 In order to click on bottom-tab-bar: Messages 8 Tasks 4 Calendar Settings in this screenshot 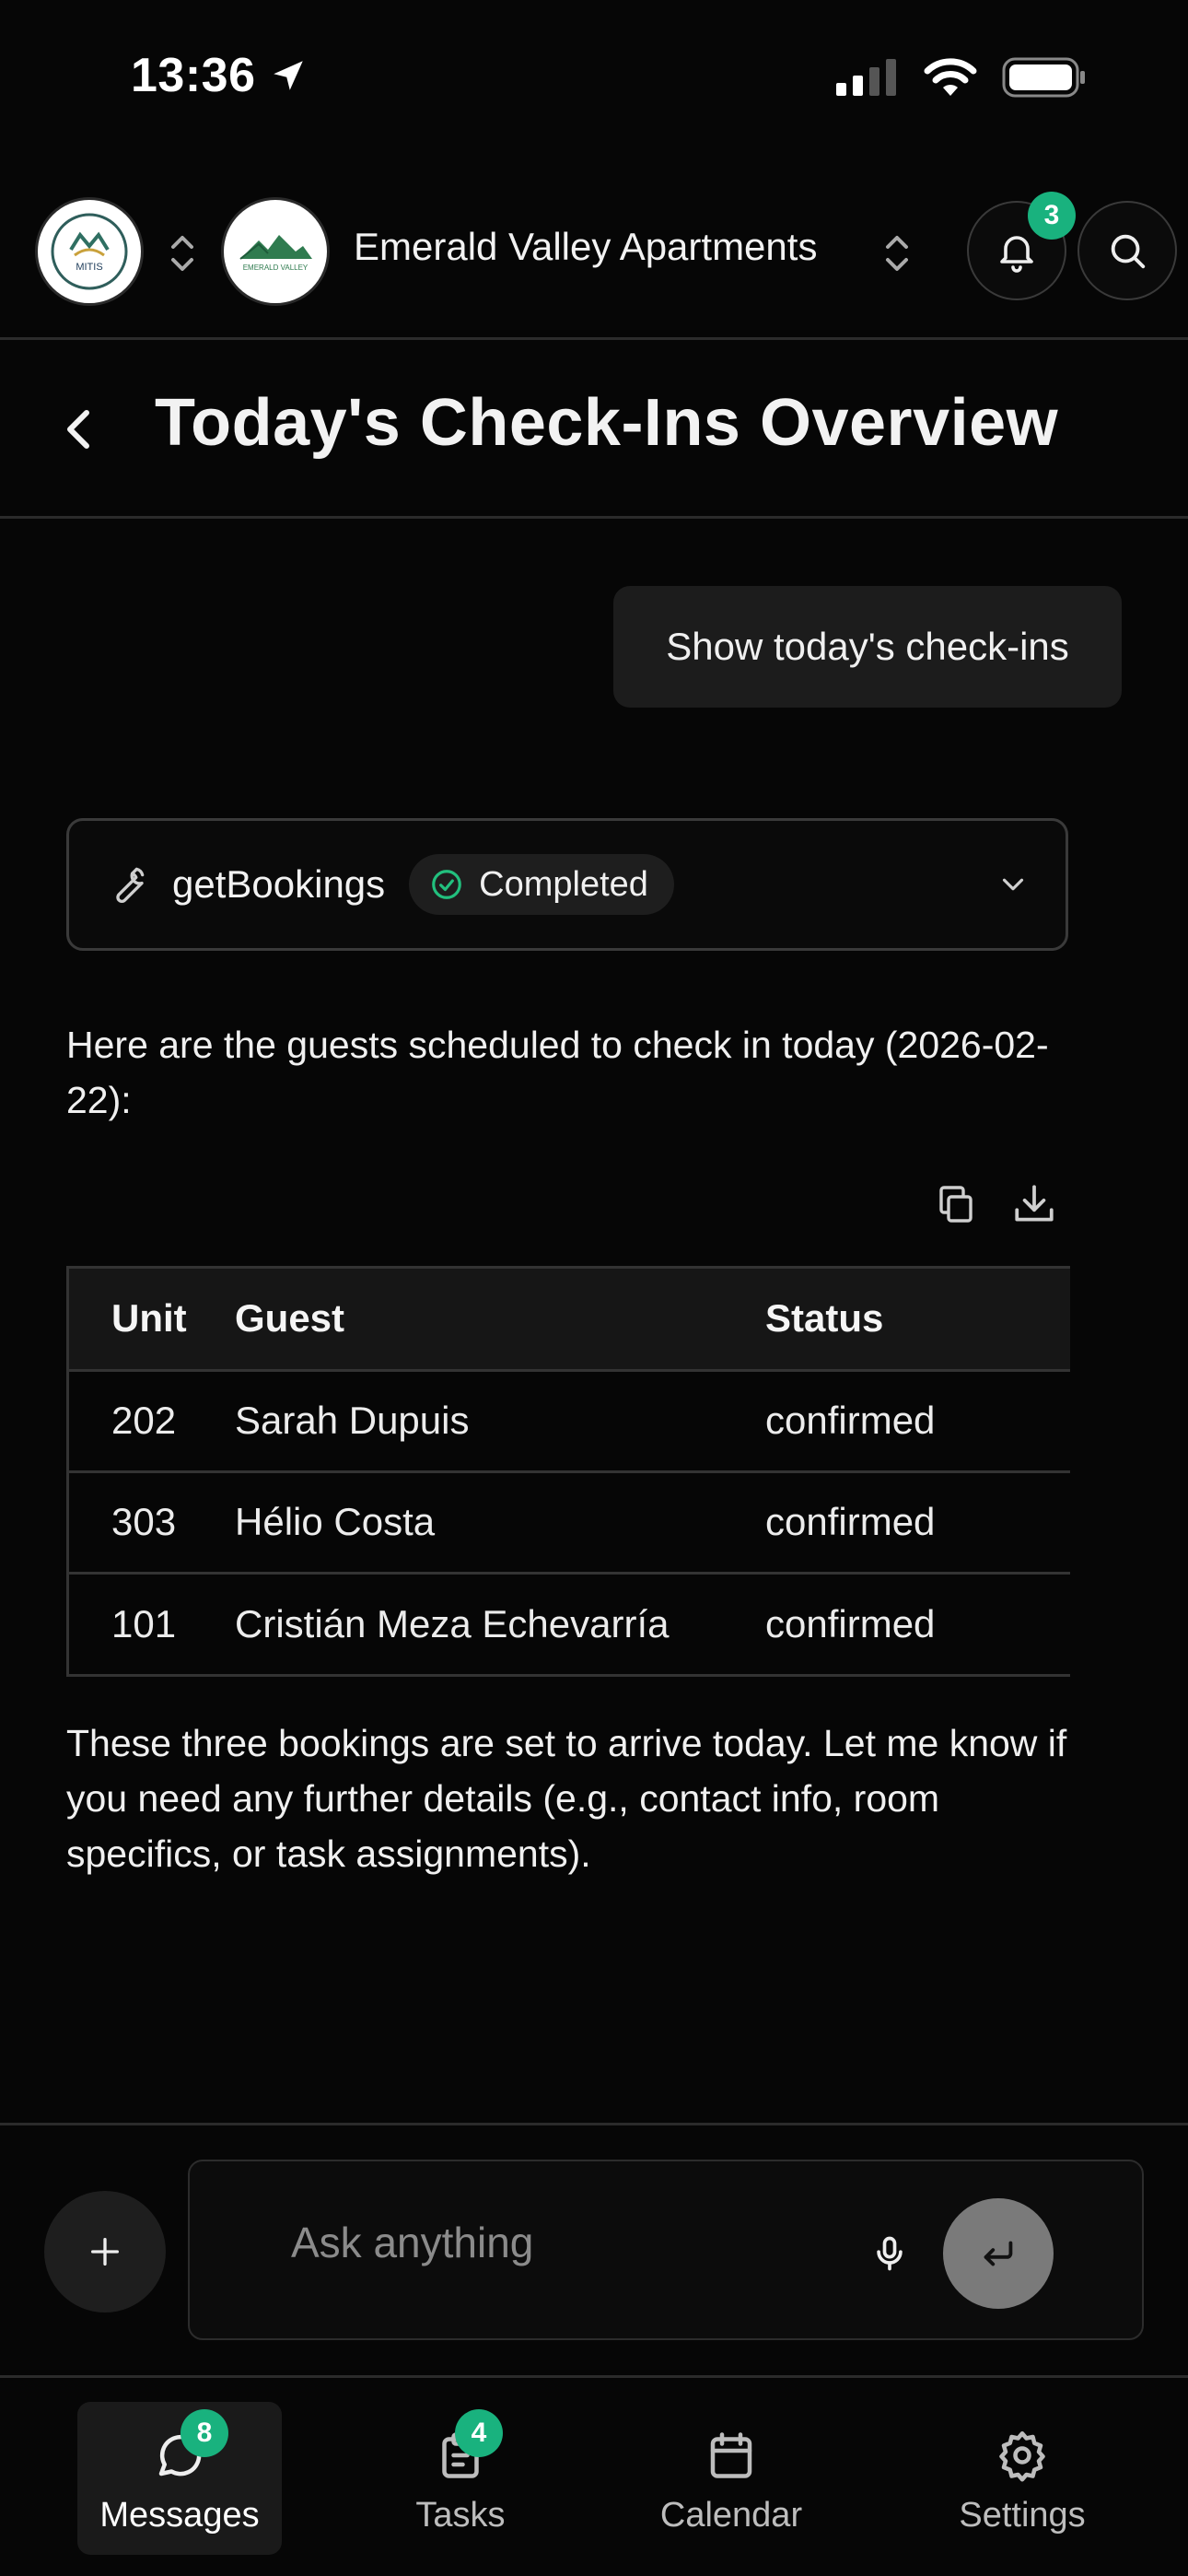, I will do `click(594, 2475)`.